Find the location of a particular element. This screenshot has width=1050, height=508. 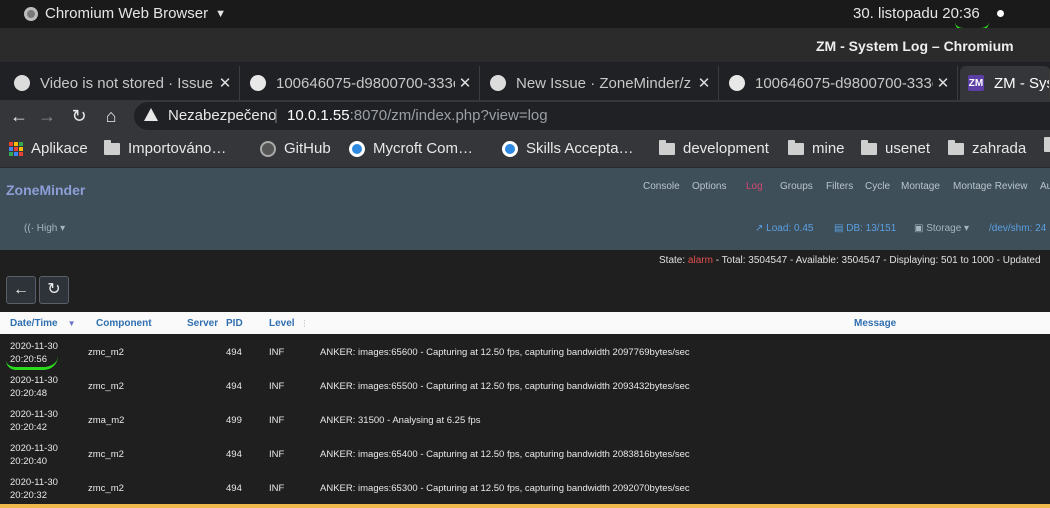

column-grip-icon: ⋮ is located at coordinates (305, 323).